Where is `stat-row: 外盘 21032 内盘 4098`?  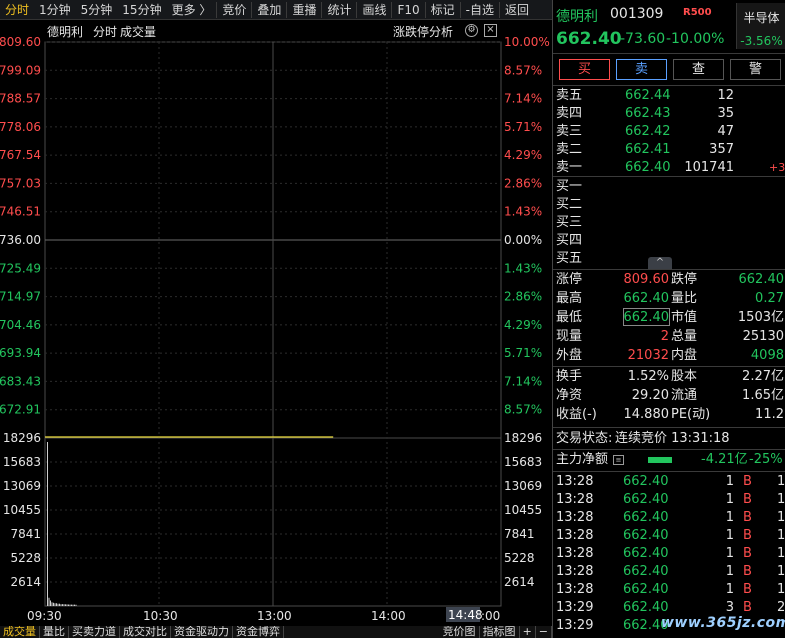
stat-row: 外盘 21032 内盘 4098 is located at coordinates (669, 356).